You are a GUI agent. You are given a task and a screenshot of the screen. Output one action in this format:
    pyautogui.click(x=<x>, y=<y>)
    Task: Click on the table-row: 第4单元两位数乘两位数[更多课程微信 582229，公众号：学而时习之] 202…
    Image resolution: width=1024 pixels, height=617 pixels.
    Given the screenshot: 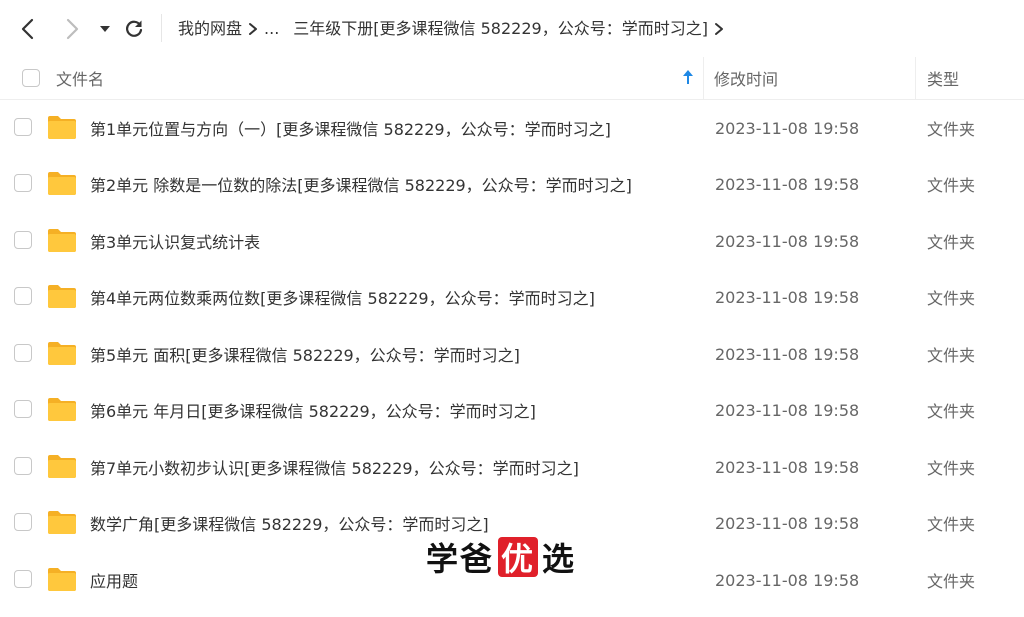 What is the action you would take?
    pyautogui.click(x=512, y=297)
    